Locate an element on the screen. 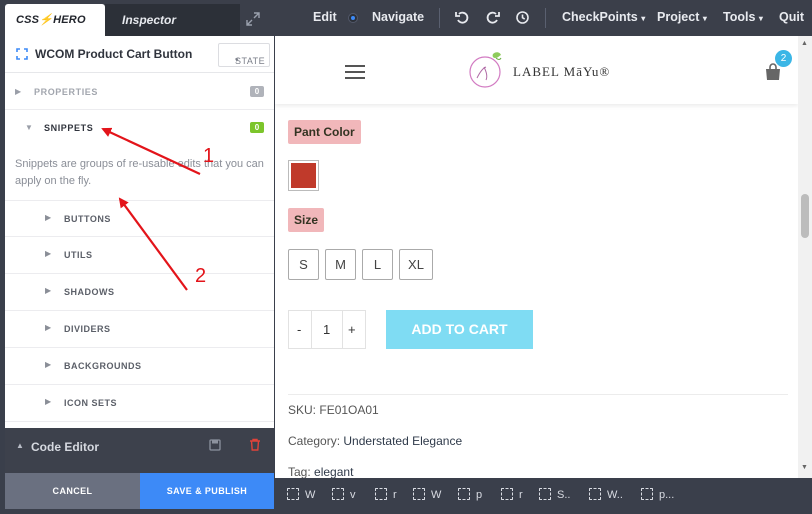  scrollbar-thumb is located at coordinates (805, 216).